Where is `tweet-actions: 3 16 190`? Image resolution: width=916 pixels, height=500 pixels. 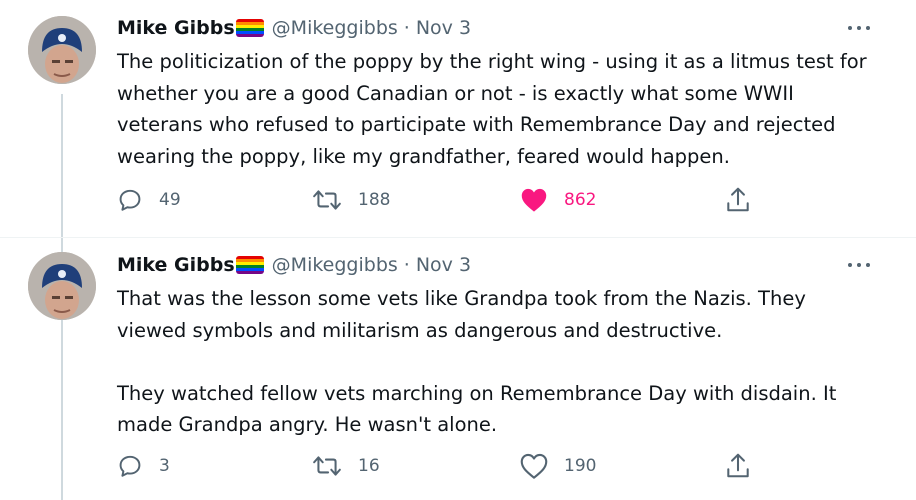 tweet-actions: 3 16 190 is located at coordinates (437, 466).